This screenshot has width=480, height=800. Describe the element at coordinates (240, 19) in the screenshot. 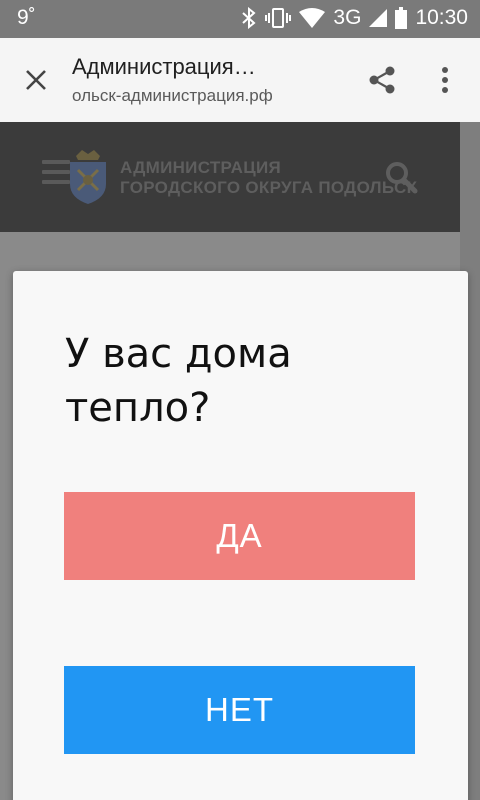

I see `status-bar: 9˚ 3G 10:30` at that location.